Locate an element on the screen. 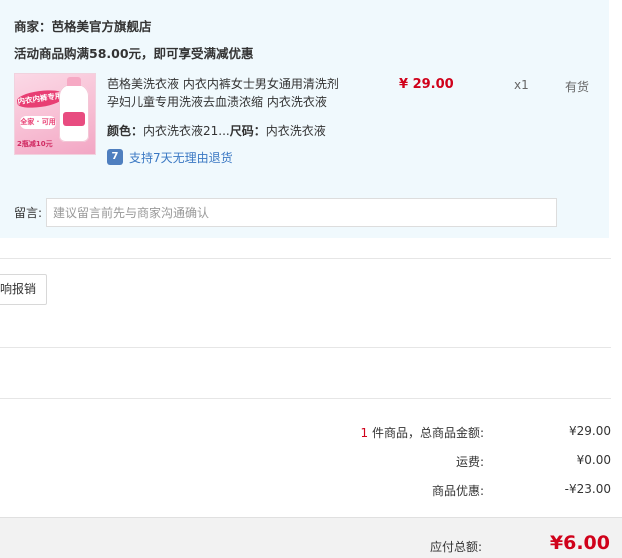 This screenshot has width=622, height=558. stock-status: 有货 is located at coordinates (577, 87).